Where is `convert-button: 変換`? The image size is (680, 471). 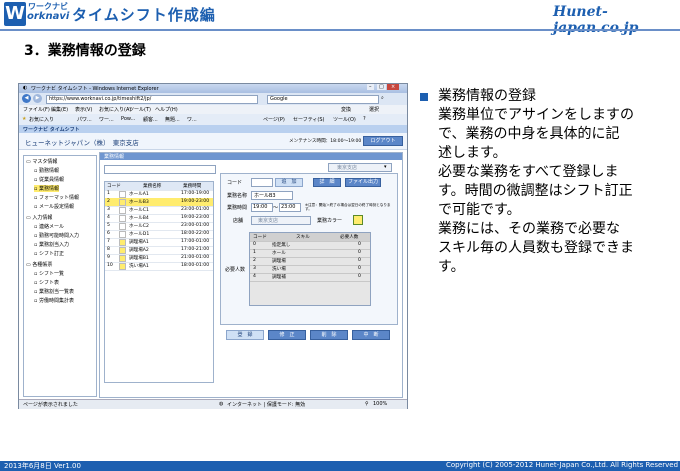
convert-button: 変換 is located at coordinates (346, 109).